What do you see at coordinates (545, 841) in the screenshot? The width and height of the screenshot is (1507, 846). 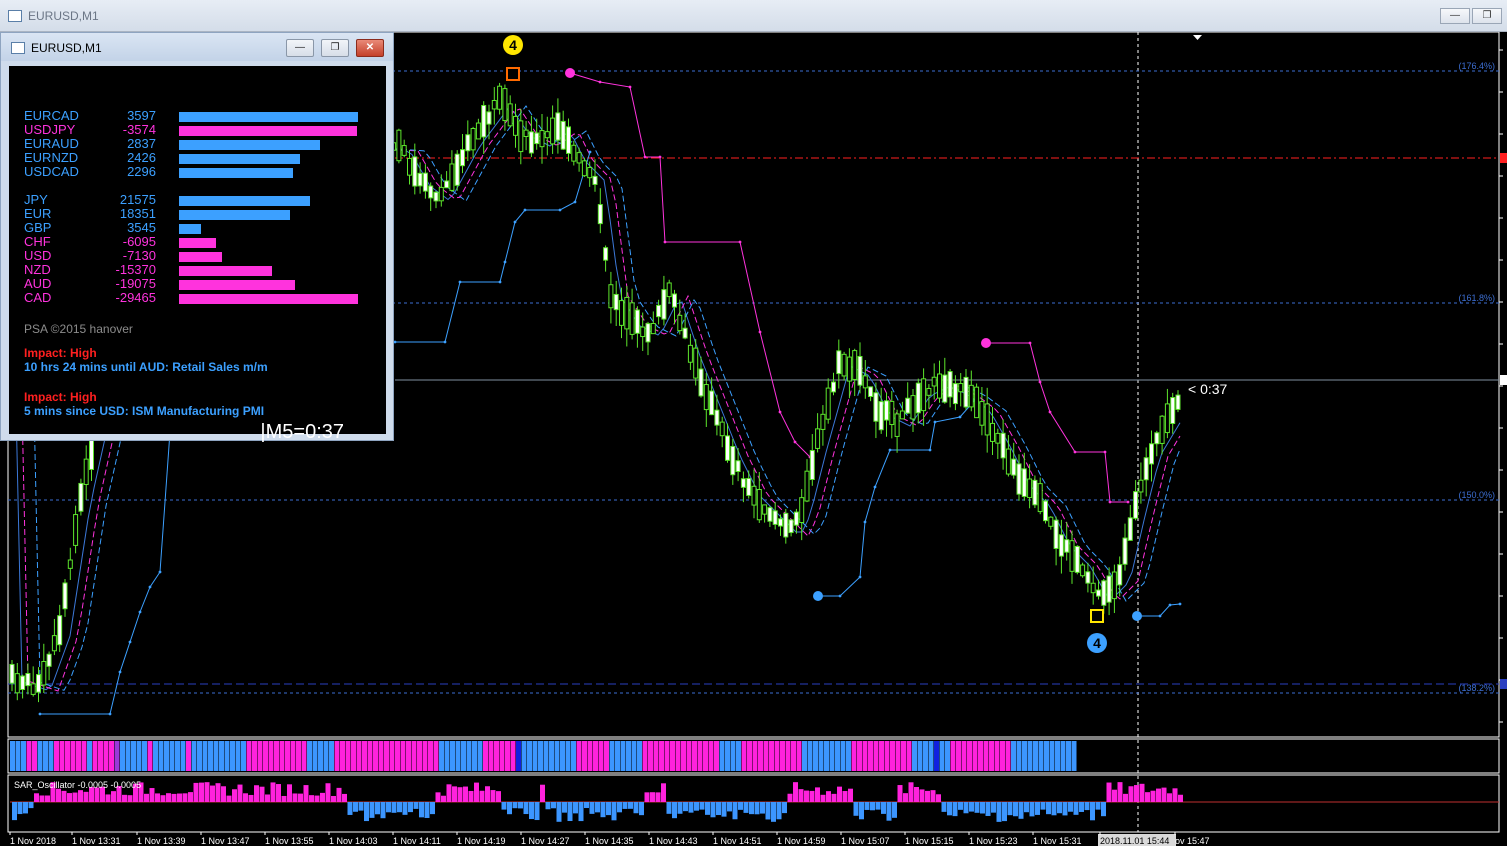 I see `time-label: 1 Nov 14:27` at bounding box center [545, 841].